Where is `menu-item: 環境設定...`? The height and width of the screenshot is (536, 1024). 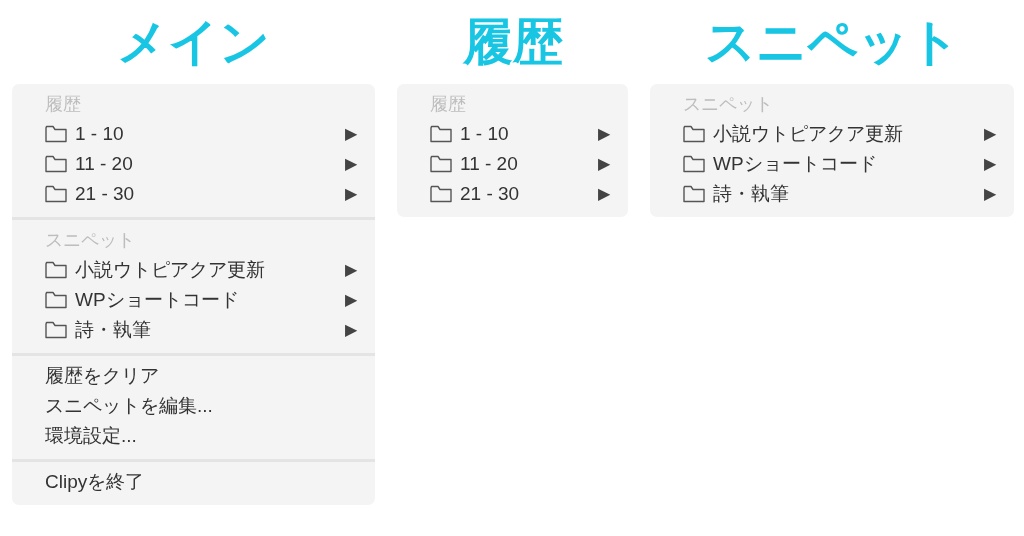 menu-item: 環境設定... is located at coordinates (193, 436).